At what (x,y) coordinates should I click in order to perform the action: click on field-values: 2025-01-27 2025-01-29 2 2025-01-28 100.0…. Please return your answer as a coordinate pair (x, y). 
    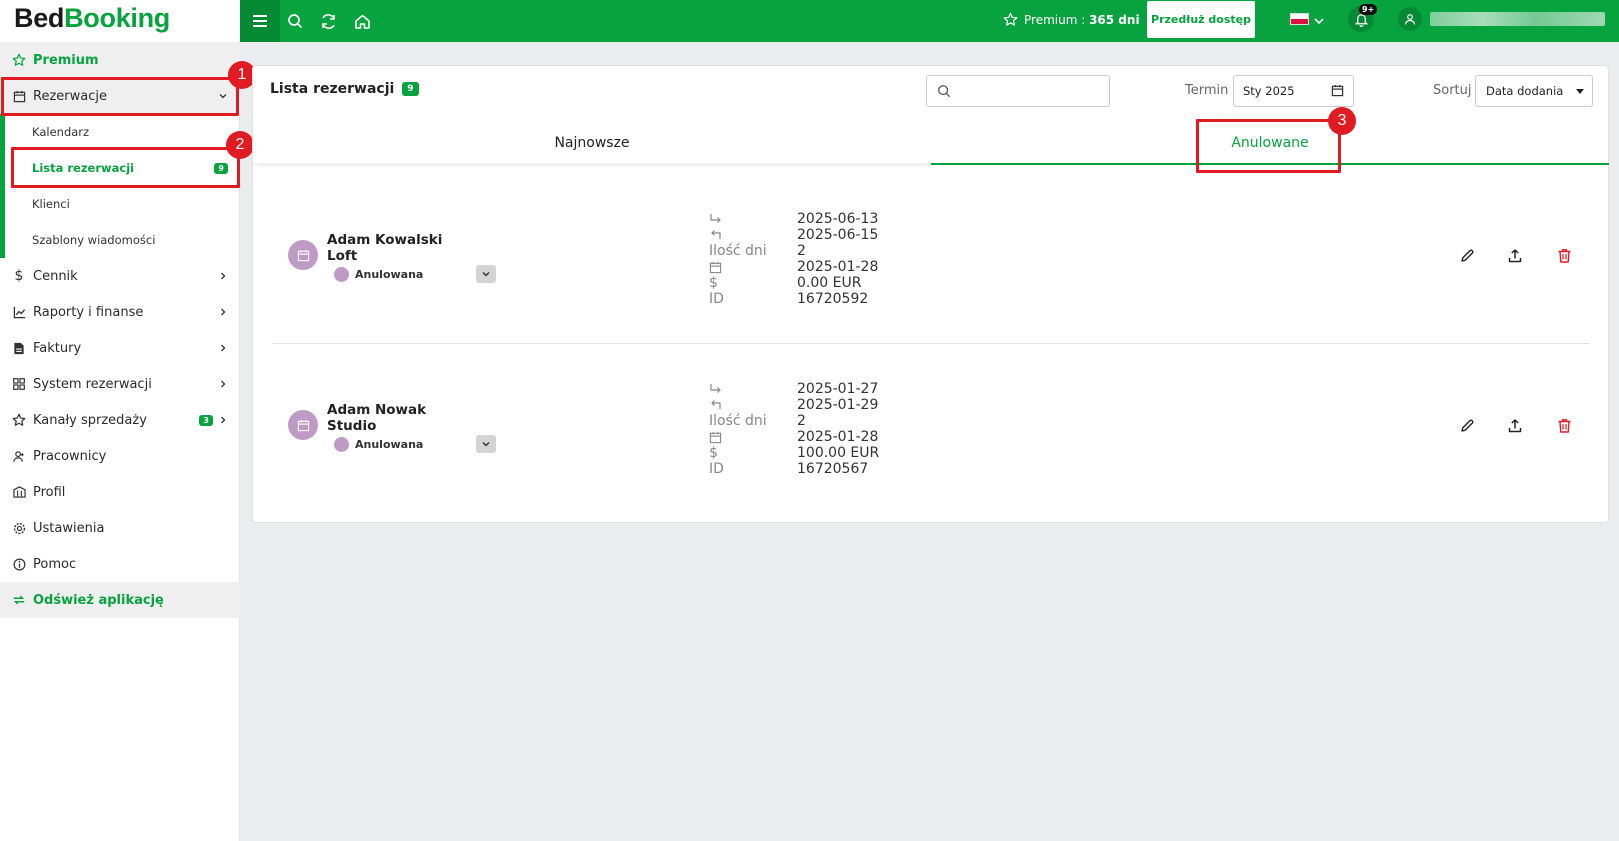
    Looking at the image, I should click on (838, 429).